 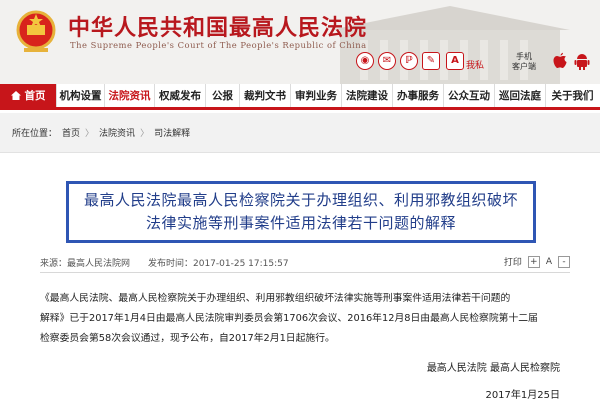 I want to click on nav-item-services: 办事服务, so click(x=418, y=95).